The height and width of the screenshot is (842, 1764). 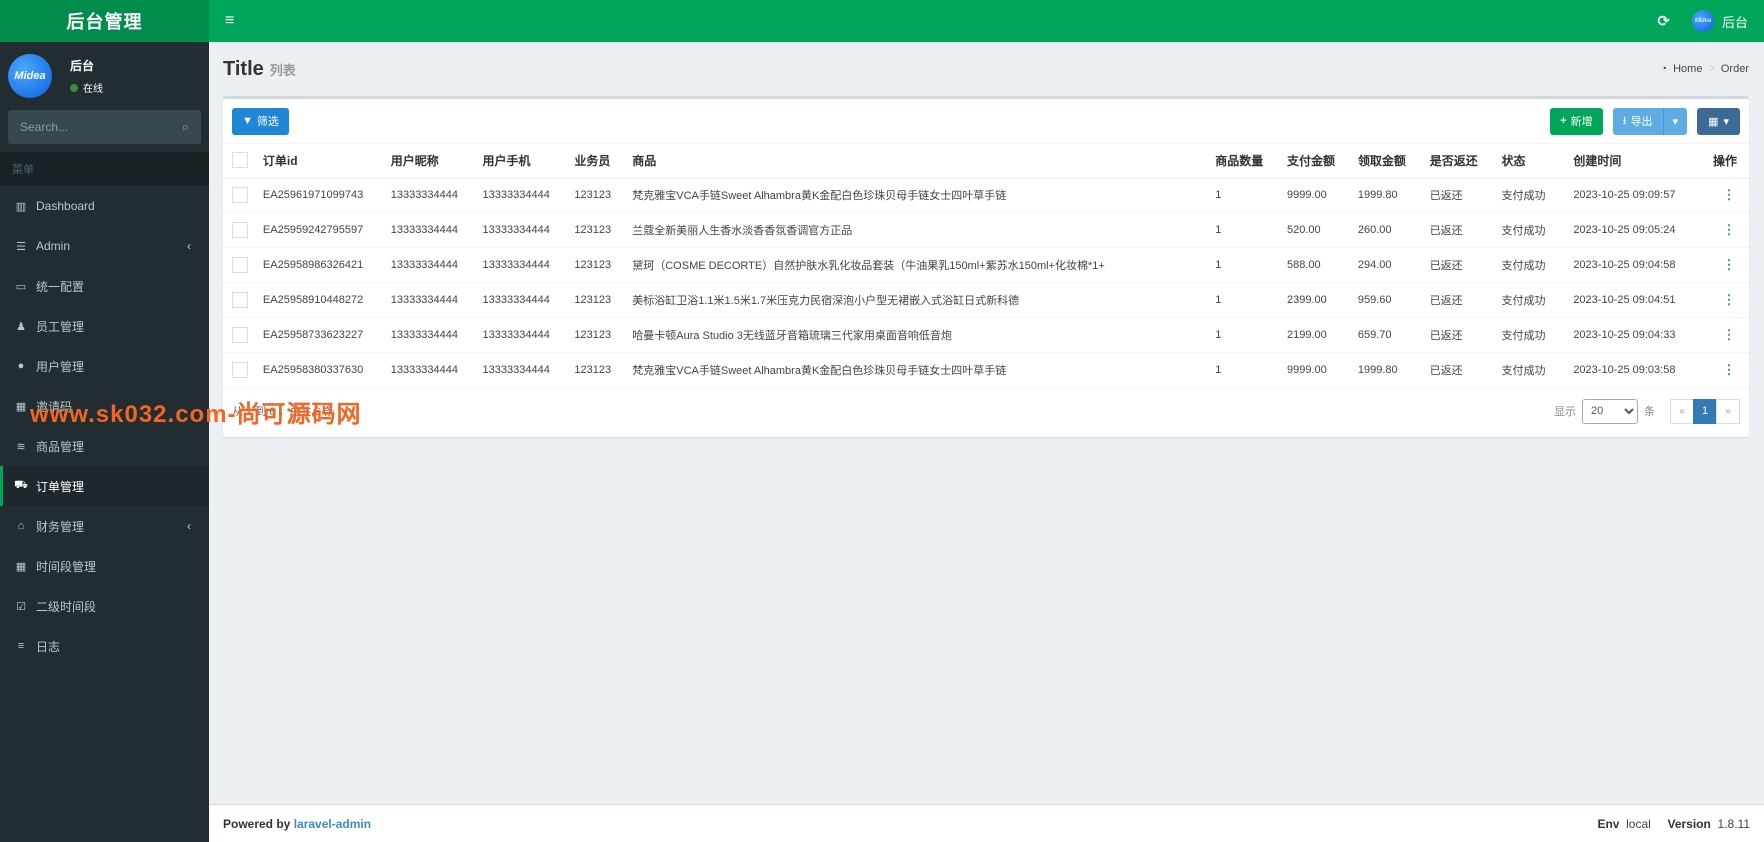 What do you see at coordinates (185, 127) in the screenshot?
I see `search-icon: ⌕` at bounding box center [185, 127].